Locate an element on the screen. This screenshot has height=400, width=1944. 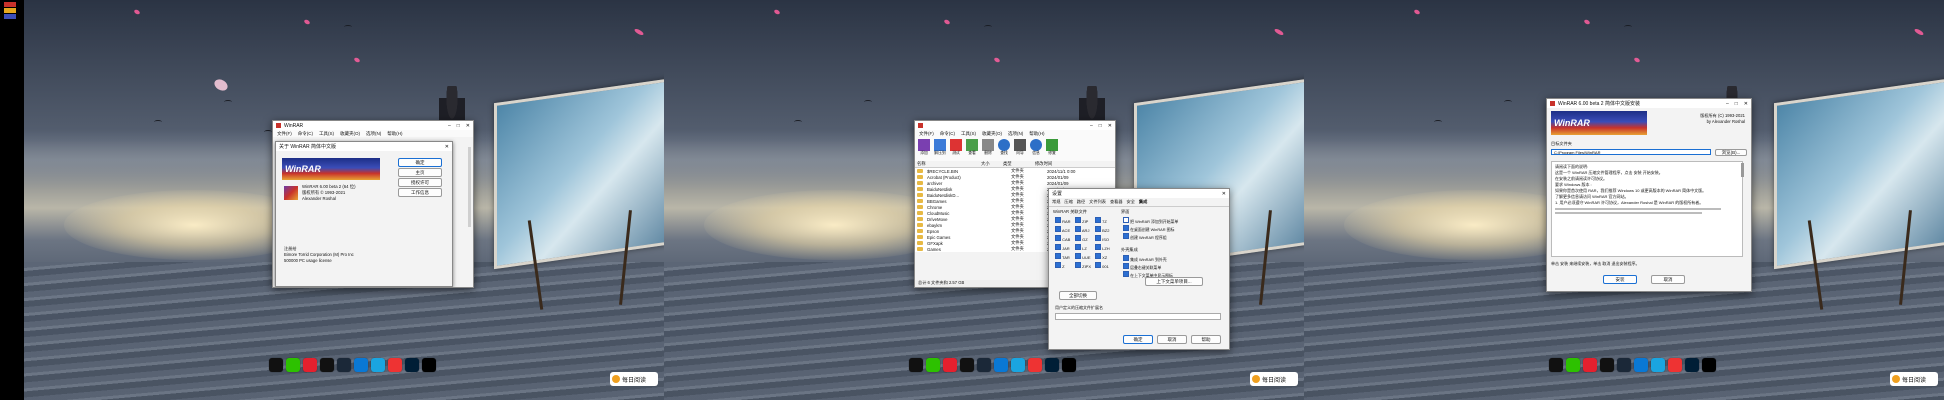
toolbar-find: 查找 is located at coordinates (1004, 149).